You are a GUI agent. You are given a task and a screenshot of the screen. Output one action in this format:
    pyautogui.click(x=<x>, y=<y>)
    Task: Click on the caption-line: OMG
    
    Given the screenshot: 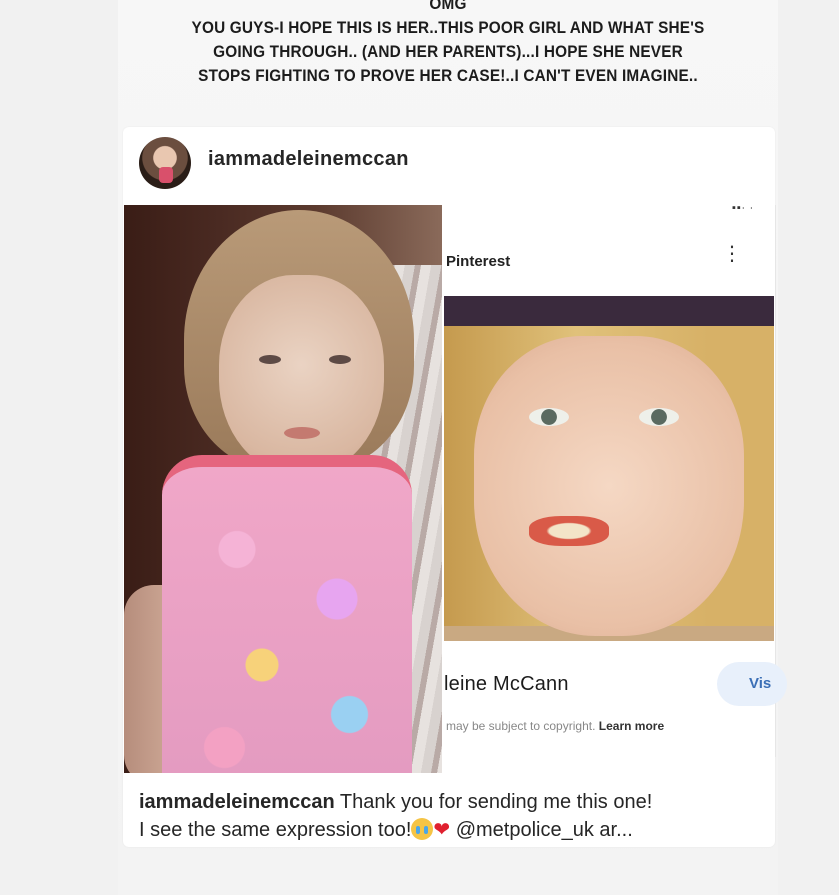 What is the action you would take?
    pyautogui.click(x=448, y=6)
    